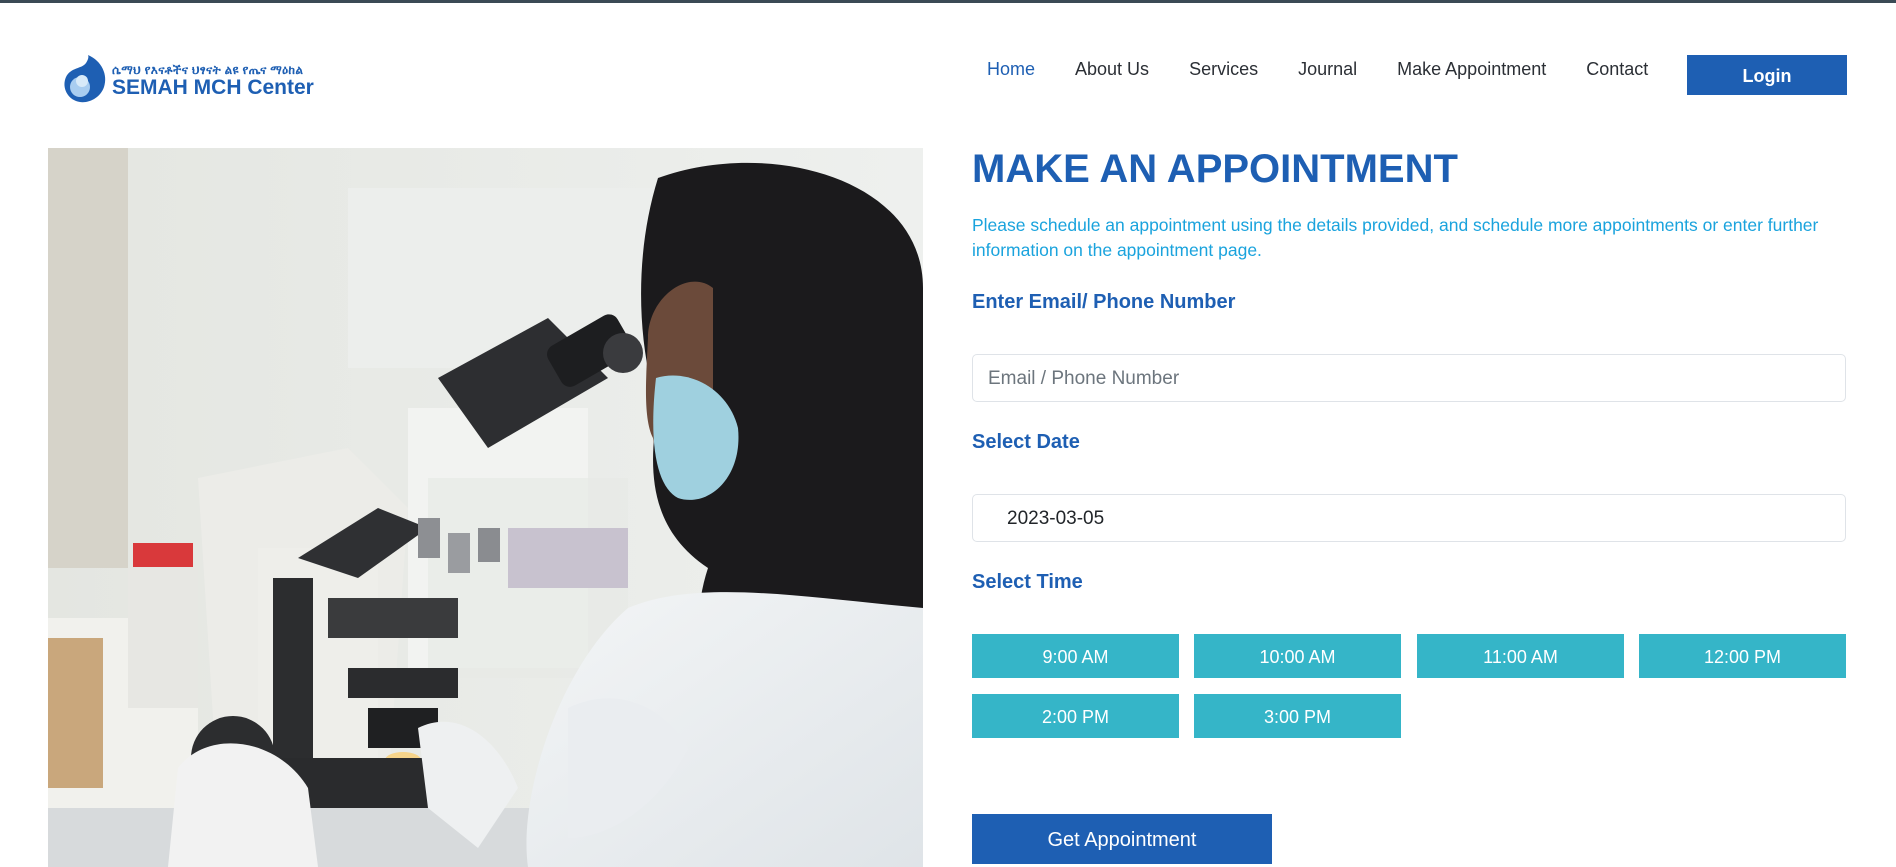  Describe the element at coordinates (1215, 169) in the screenshot. I see `page-title: MAKE AN APPOINTMENT` at that location.